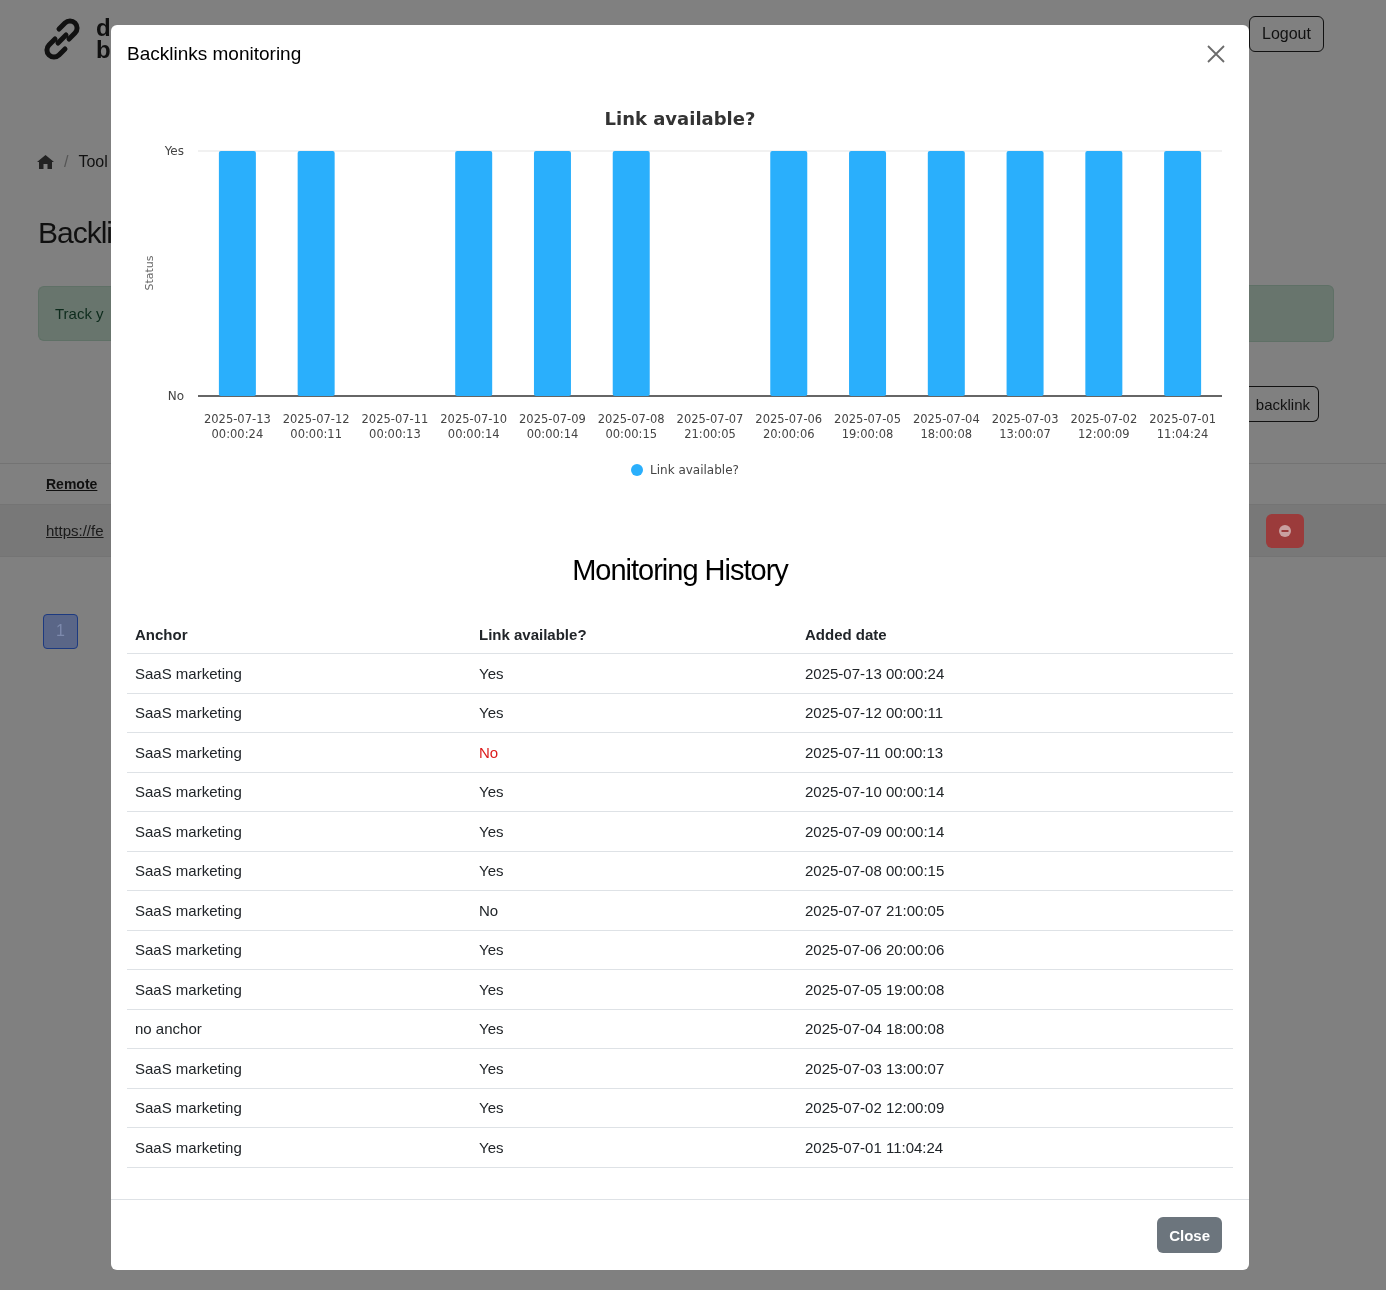  What do you see at coordinates (299, 1029) in the screenshot?
I see `table-cell: no anchor` at bounding box center [299, 1029].